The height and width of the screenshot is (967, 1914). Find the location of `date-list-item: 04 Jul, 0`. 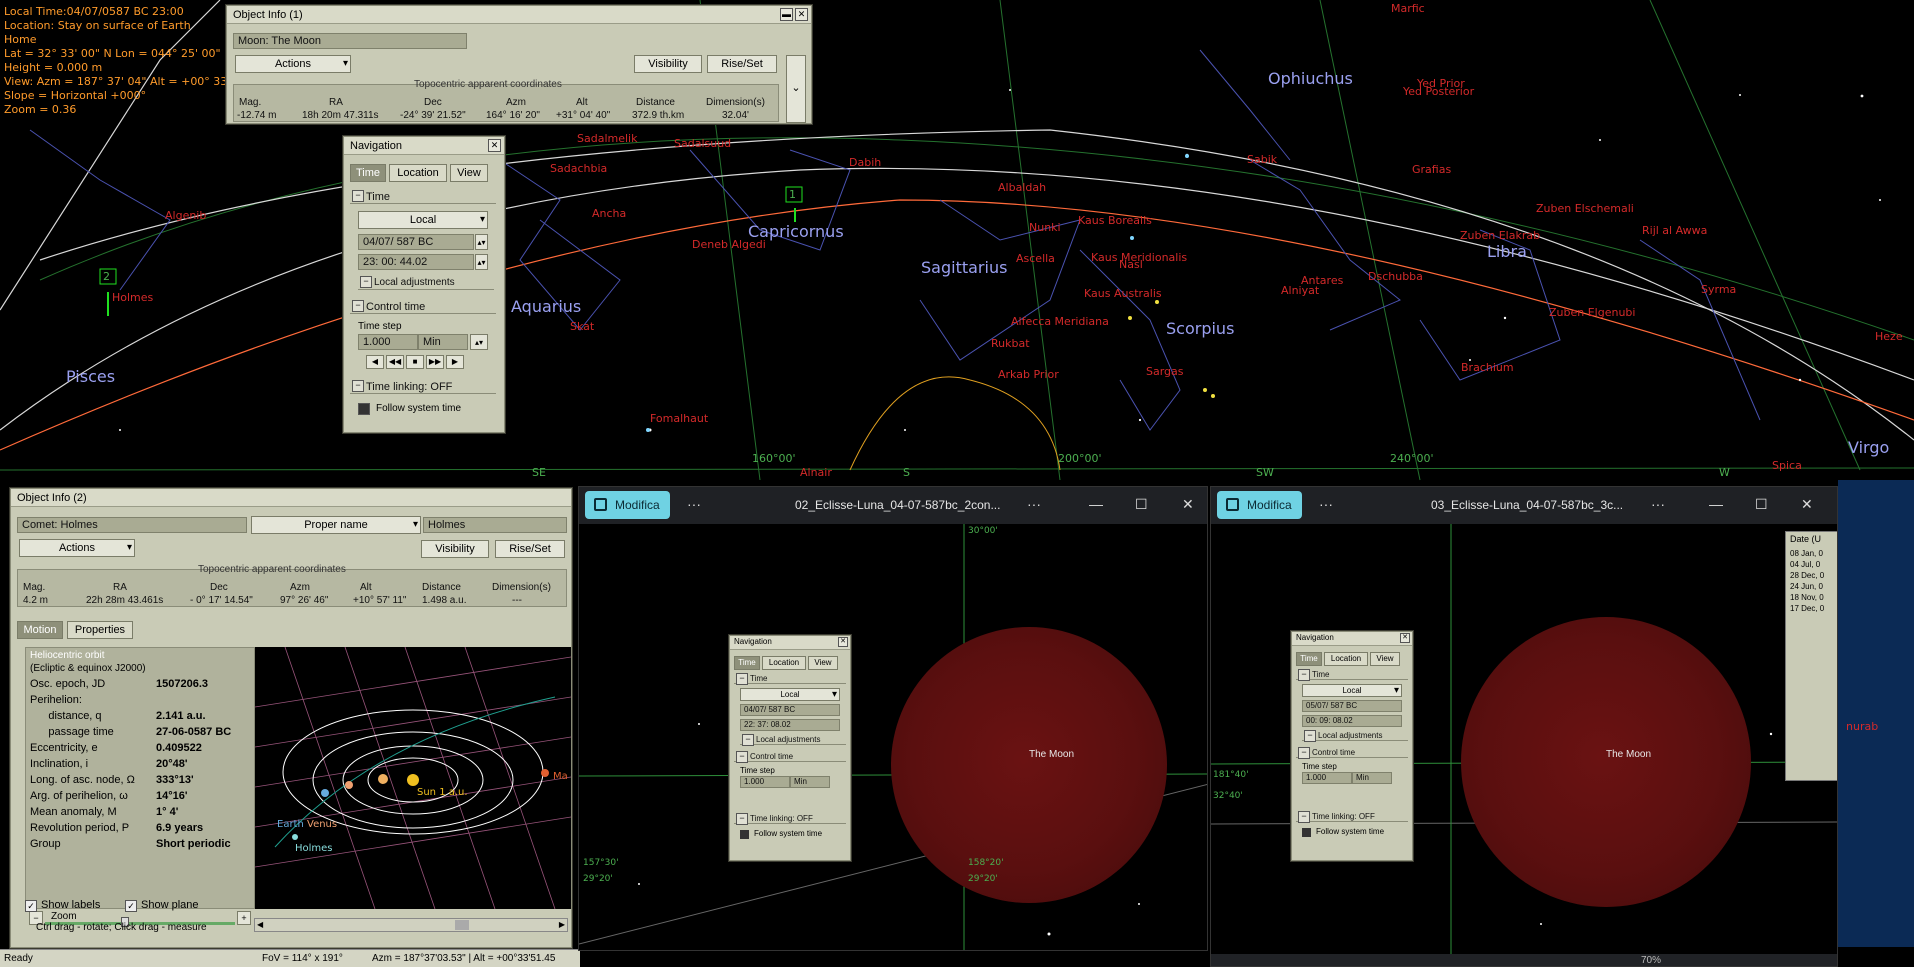

date-list-item: 04 Jul, 0 is located at coordinates (1807, 564).